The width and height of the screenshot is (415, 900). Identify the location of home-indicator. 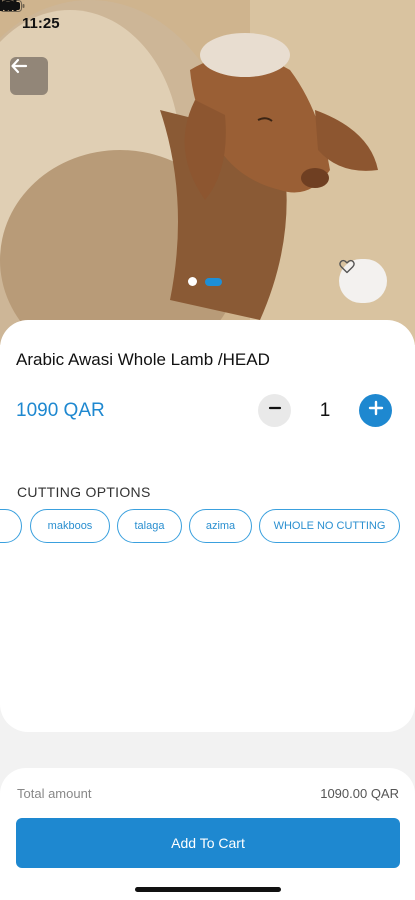
(208, 889).